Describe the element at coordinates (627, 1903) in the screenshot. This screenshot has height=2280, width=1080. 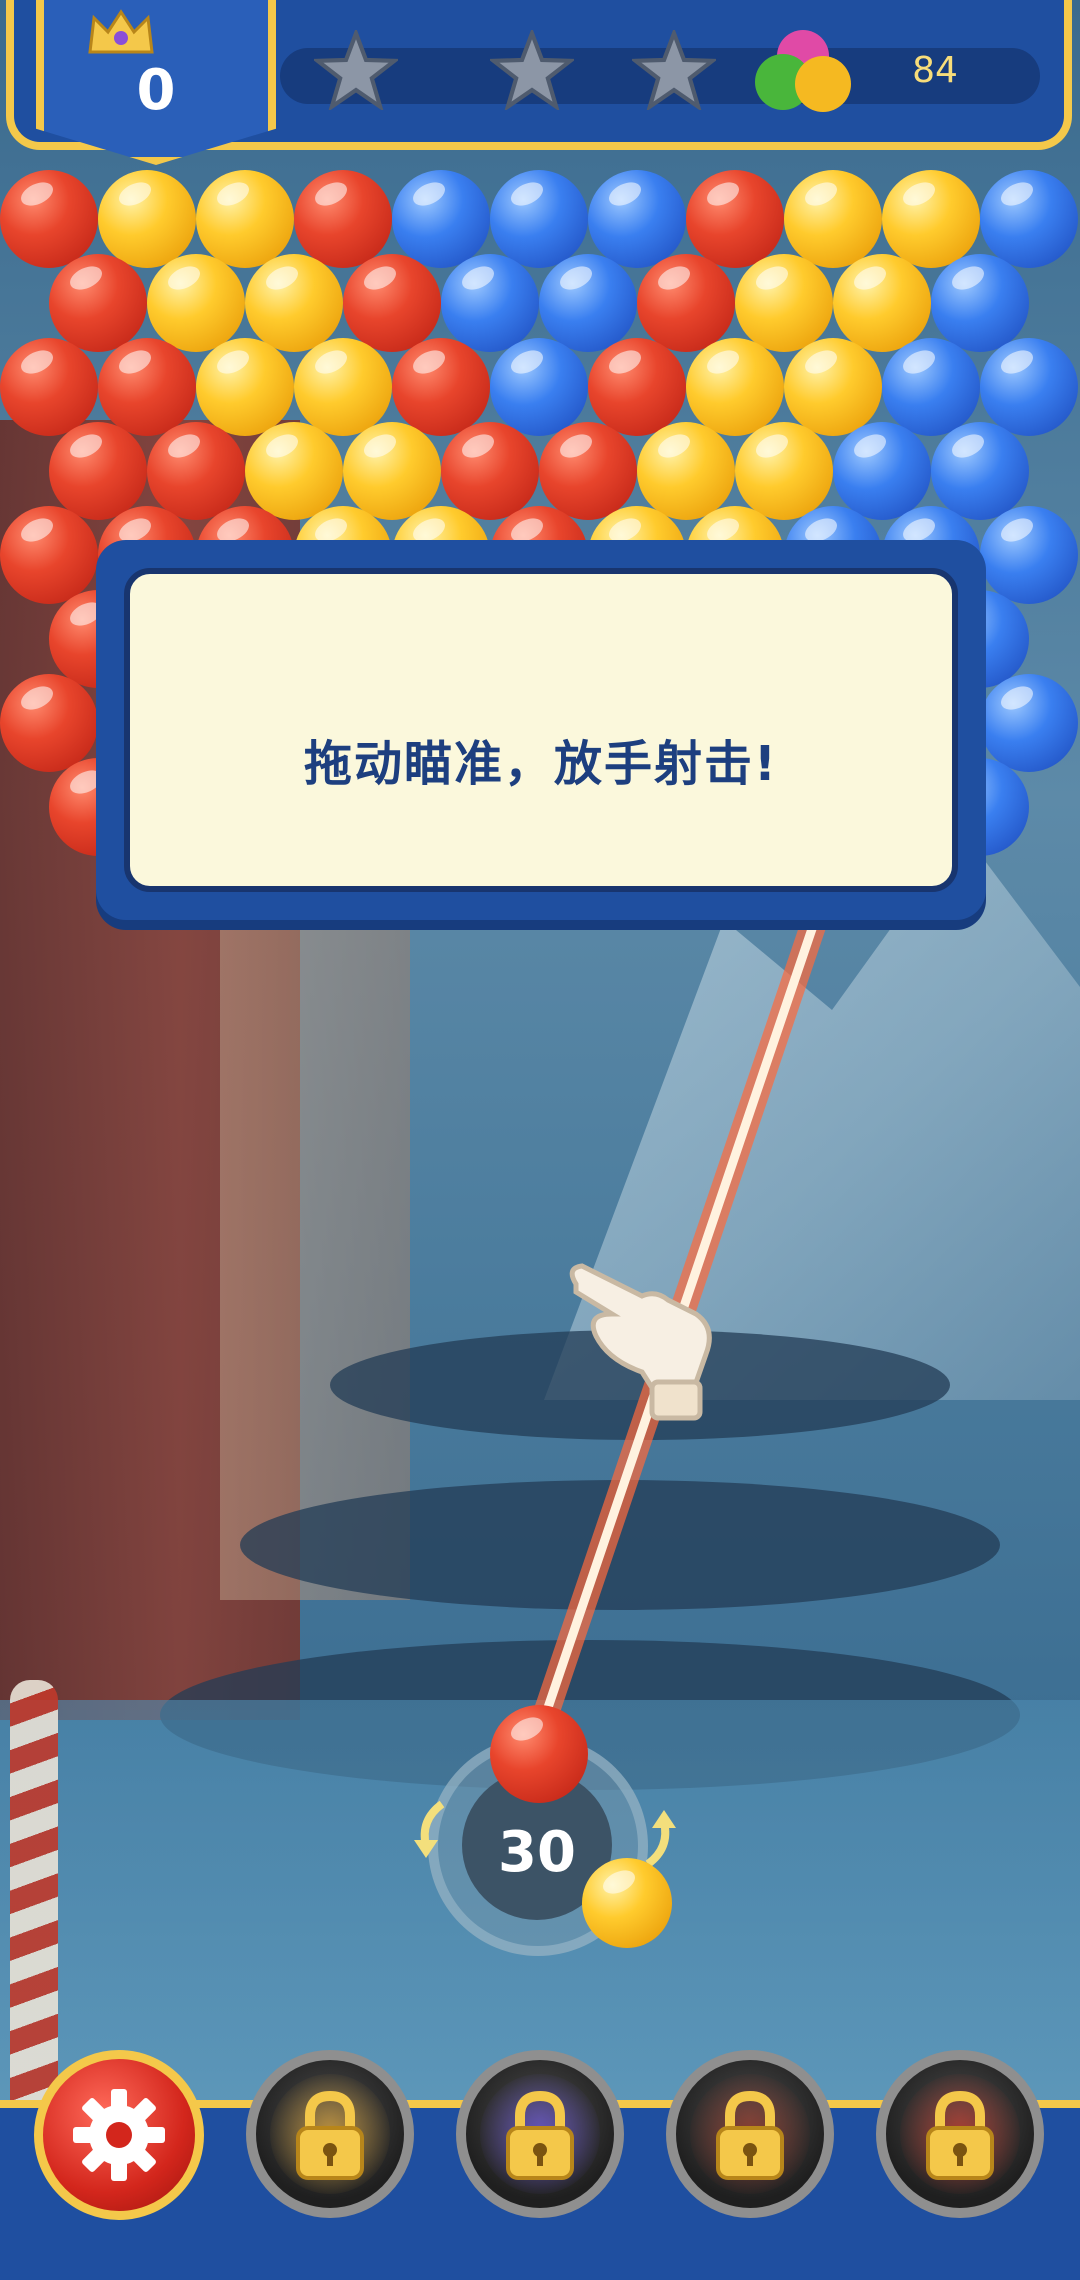
I see `next-bubble` at that location.